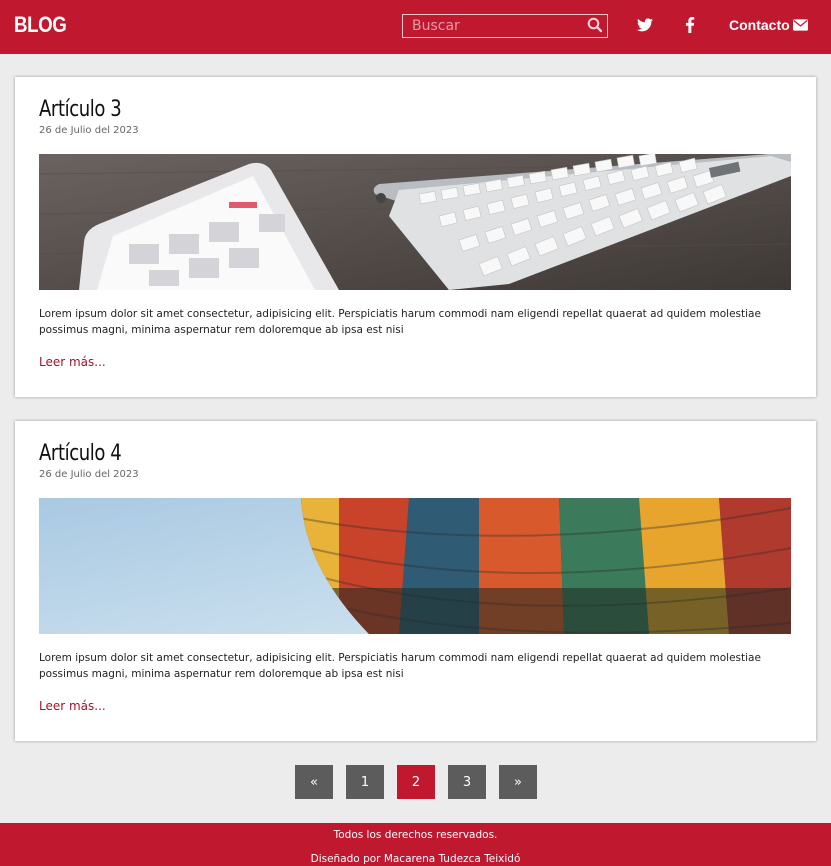 Image resolution: width=831 pixels, height=866 pixels. What do you see at coordinates (467, 782) in the screenshot?
I see `page-button-3: 3` at bounding box center [467, 782].